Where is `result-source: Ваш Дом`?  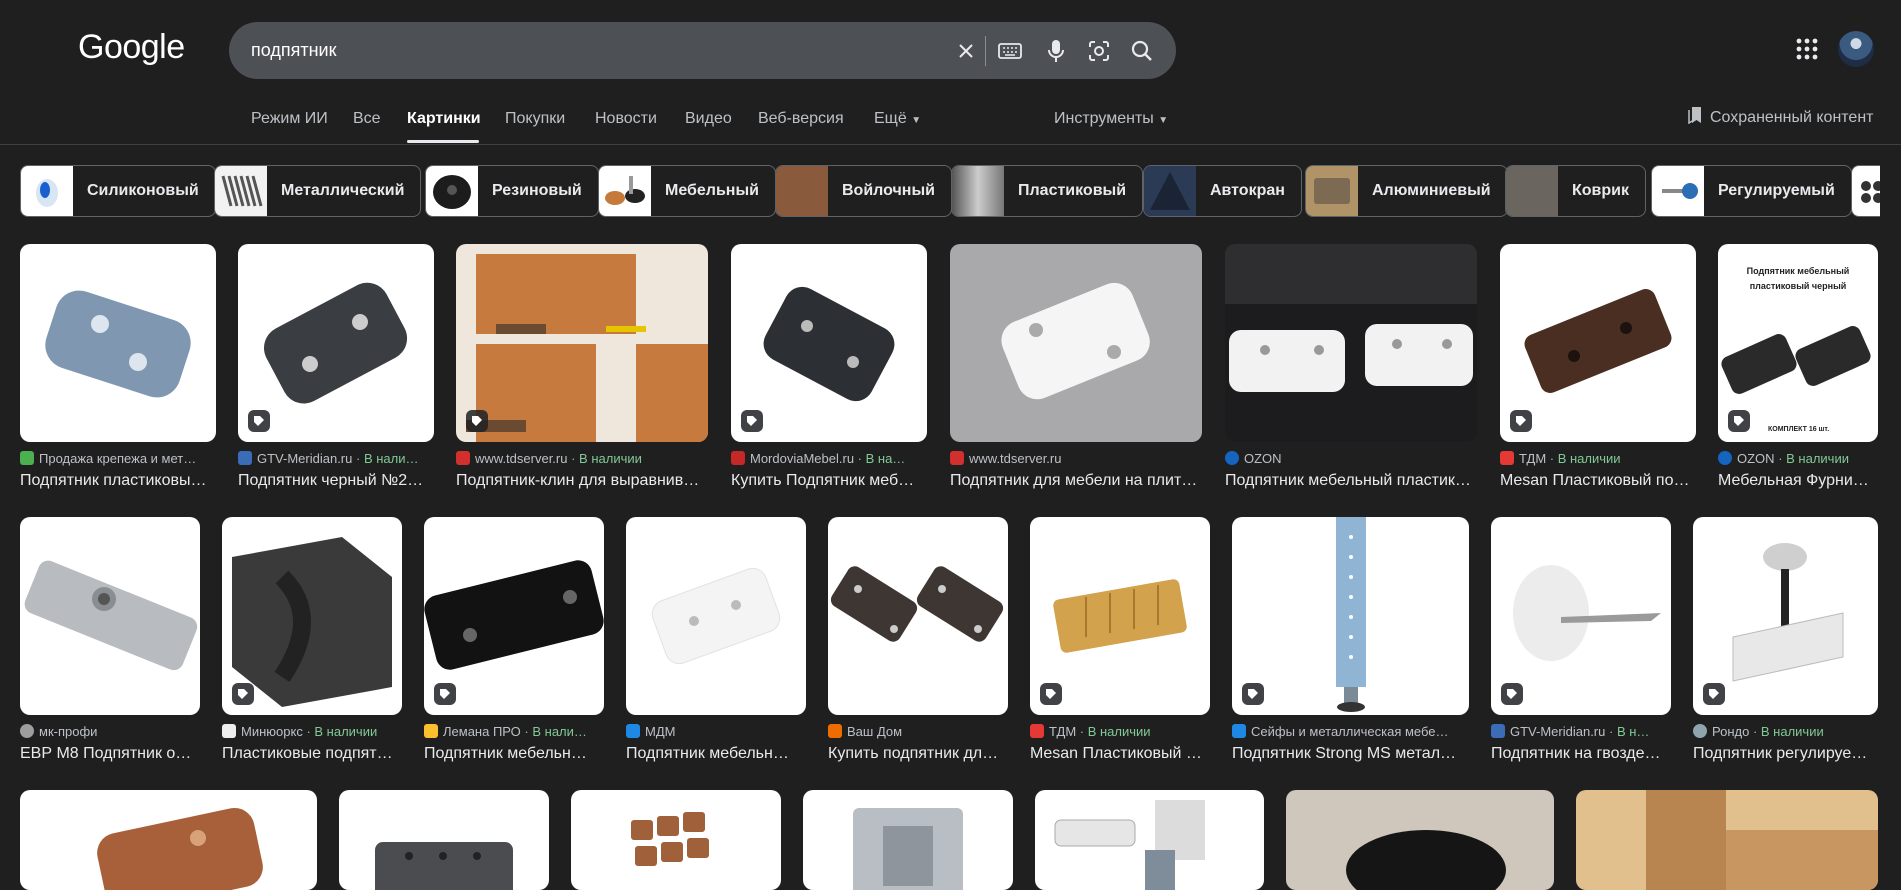 result-source: Ваш Дом is located at coordinates (918, 731).